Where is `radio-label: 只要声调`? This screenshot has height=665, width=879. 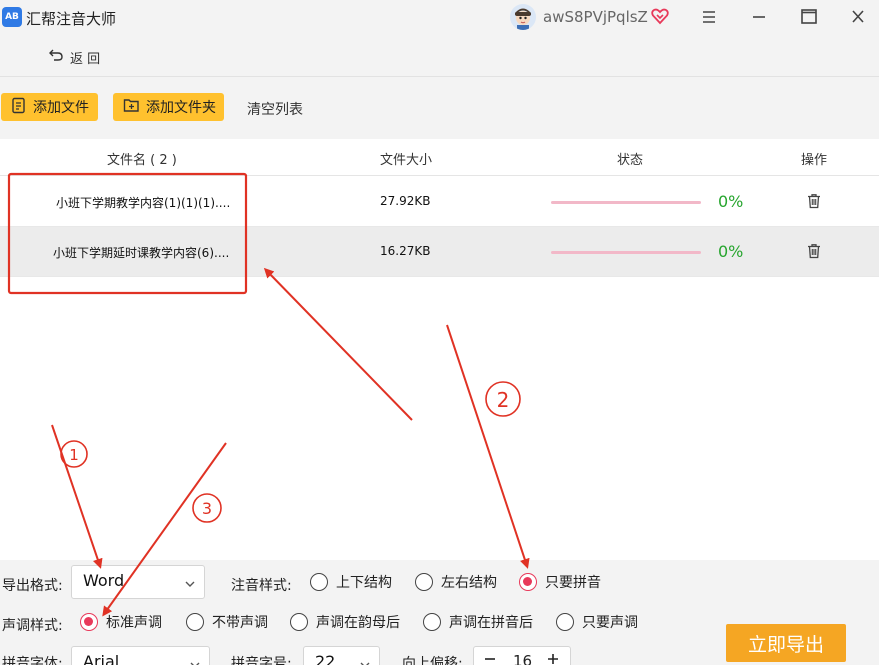 radio-label: 只要声调 is located at coordinates (610, 623).